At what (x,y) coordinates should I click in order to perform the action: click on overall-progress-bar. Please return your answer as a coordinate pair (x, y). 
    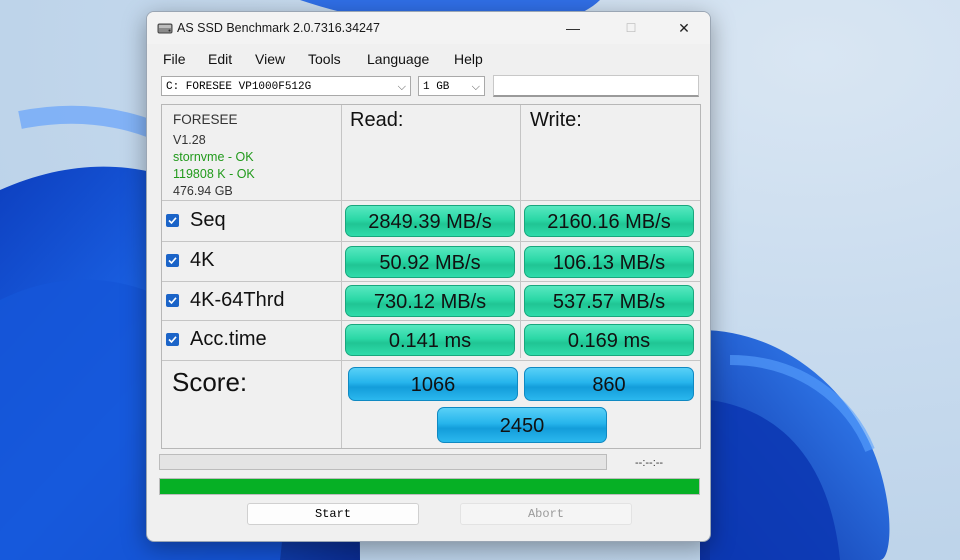
    Looking at the image, I should click on (429, 486).